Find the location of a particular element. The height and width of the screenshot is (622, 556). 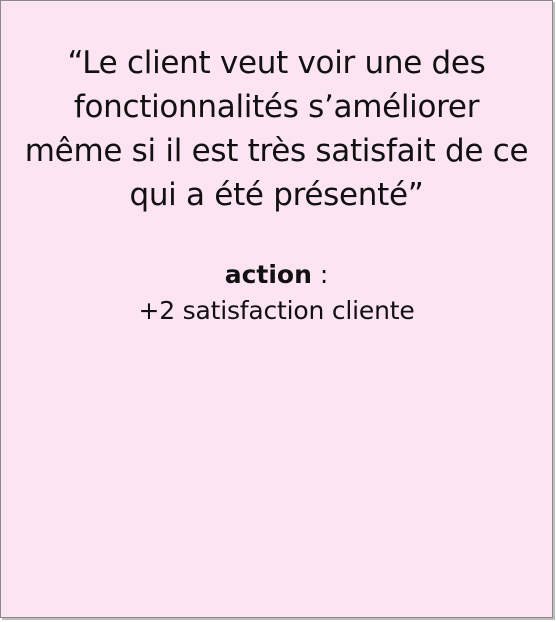

action-block: action : +2 satisfaction cliente is located at coordinates (276, 293).